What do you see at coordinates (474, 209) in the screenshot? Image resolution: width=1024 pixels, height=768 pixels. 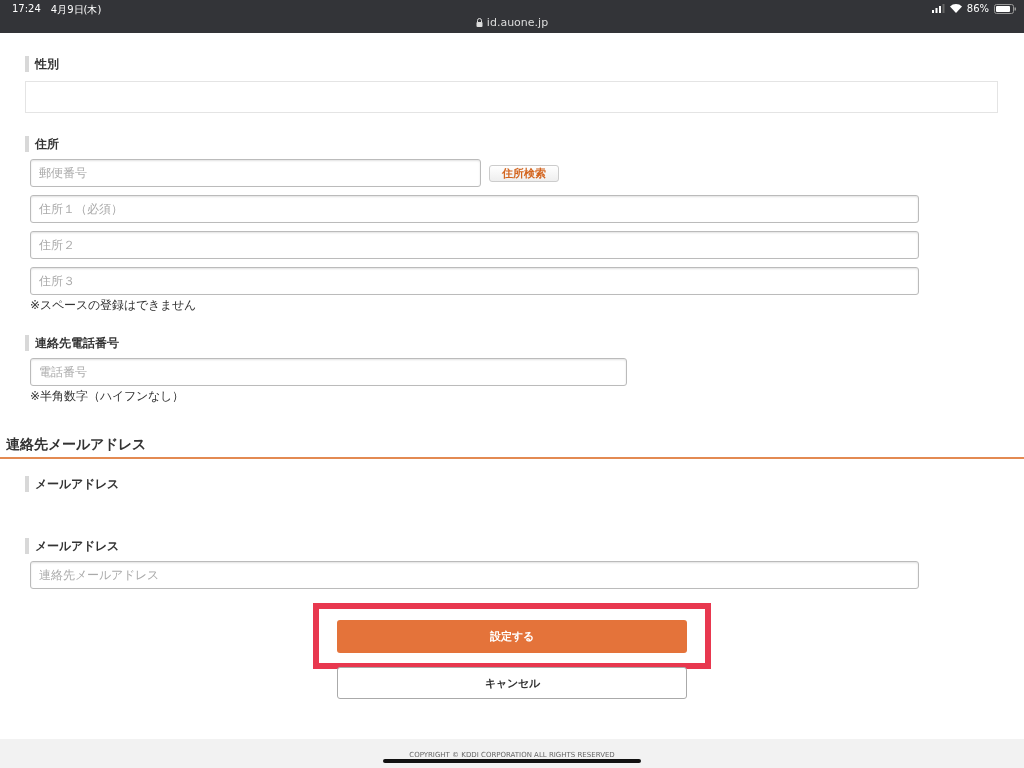 I see `address-input: 住所１（必須）` at bounding box center [474, 209].